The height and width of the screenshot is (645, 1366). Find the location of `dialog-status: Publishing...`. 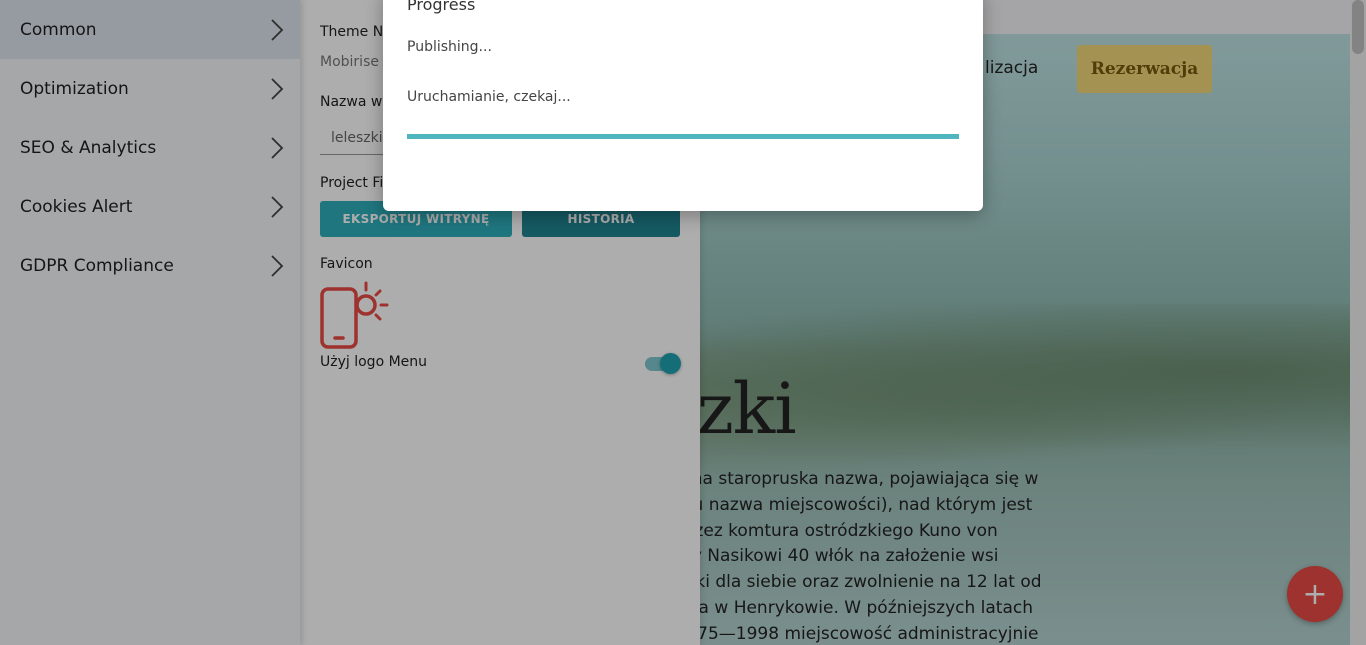

dialog-status: Publishing... is located at coordinates (449, 47).